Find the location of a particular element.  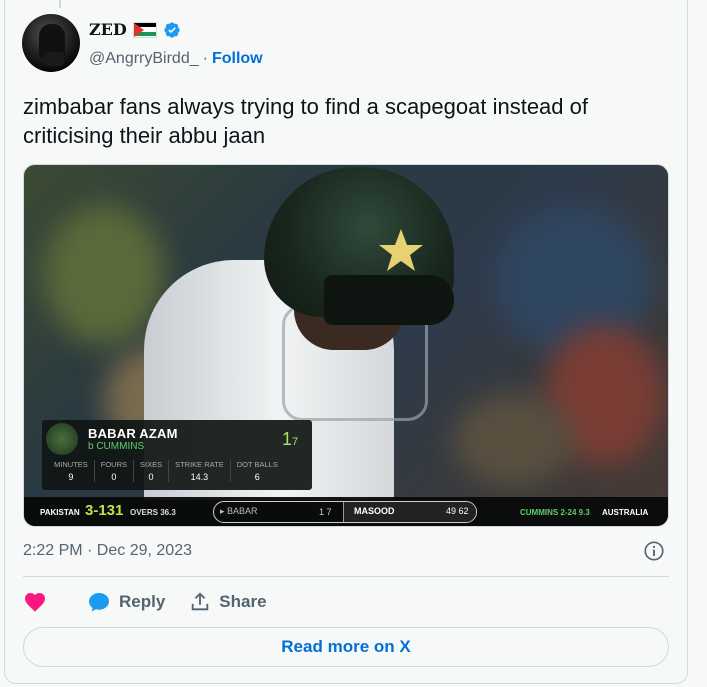

bowler-figures: CUMMINS 2-24 9.3 is located at coordinates (555, 512).